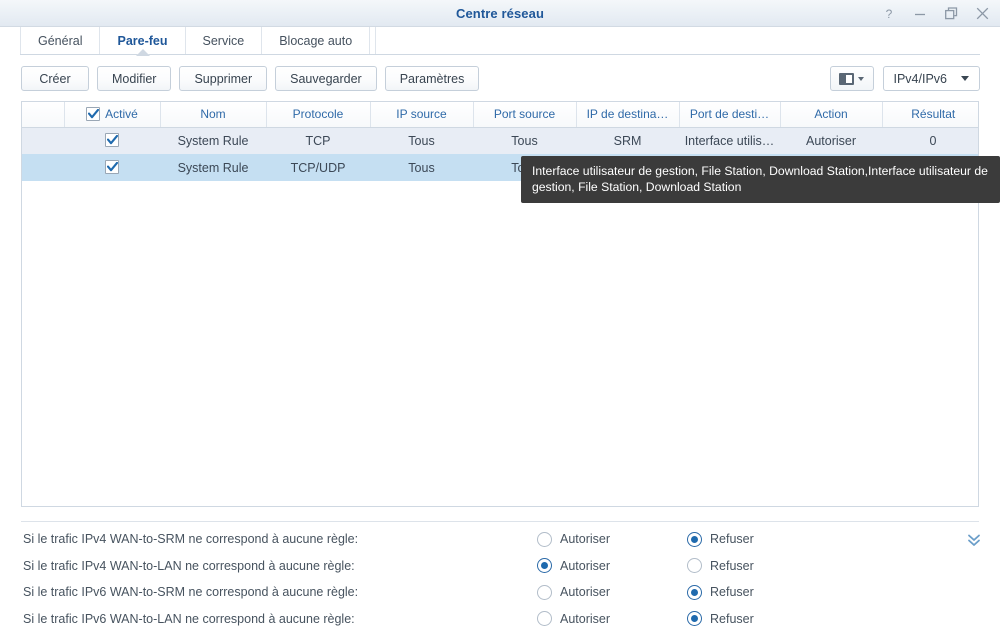 This screenshot has width=1000, height=641. I want to click on tab-firewall: Pare-feu, so click(143, 41).